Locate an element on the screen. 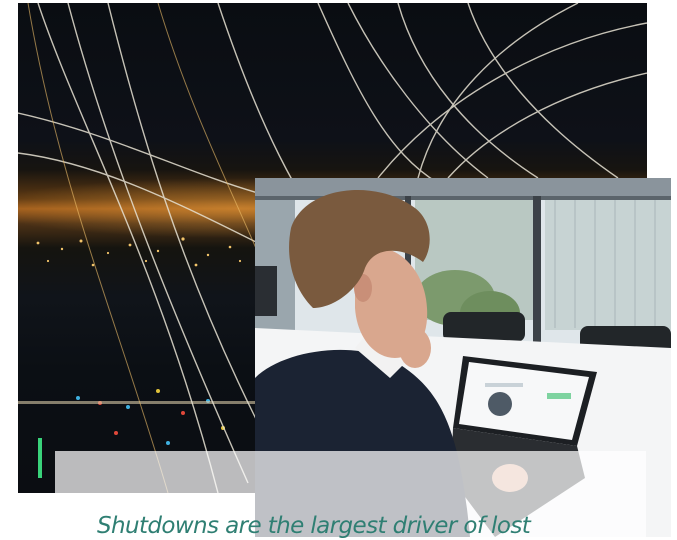 This screenshot has width=677, height=540. caption-text: Shutdowns are the largest driver of lost is located at coordinates (314, 526).